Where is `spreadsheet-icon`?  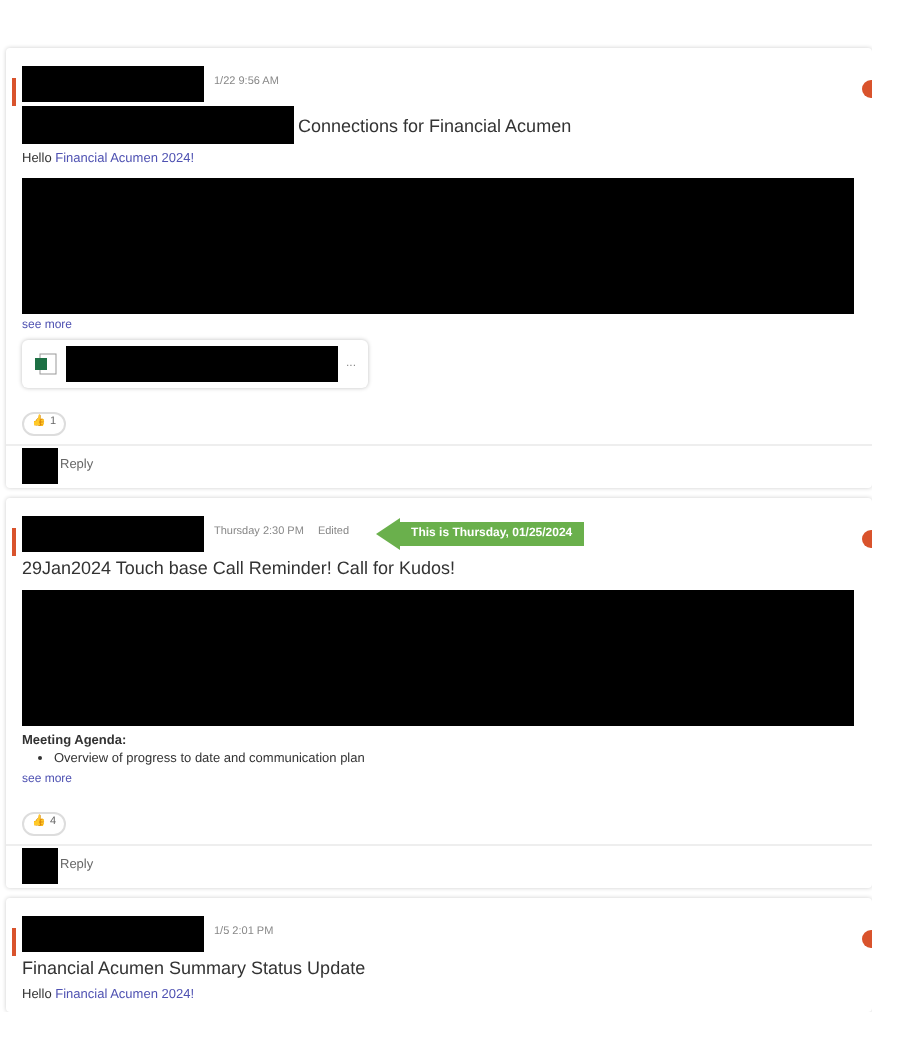
spreadsheet-icon is located at coordinates (46, 364).